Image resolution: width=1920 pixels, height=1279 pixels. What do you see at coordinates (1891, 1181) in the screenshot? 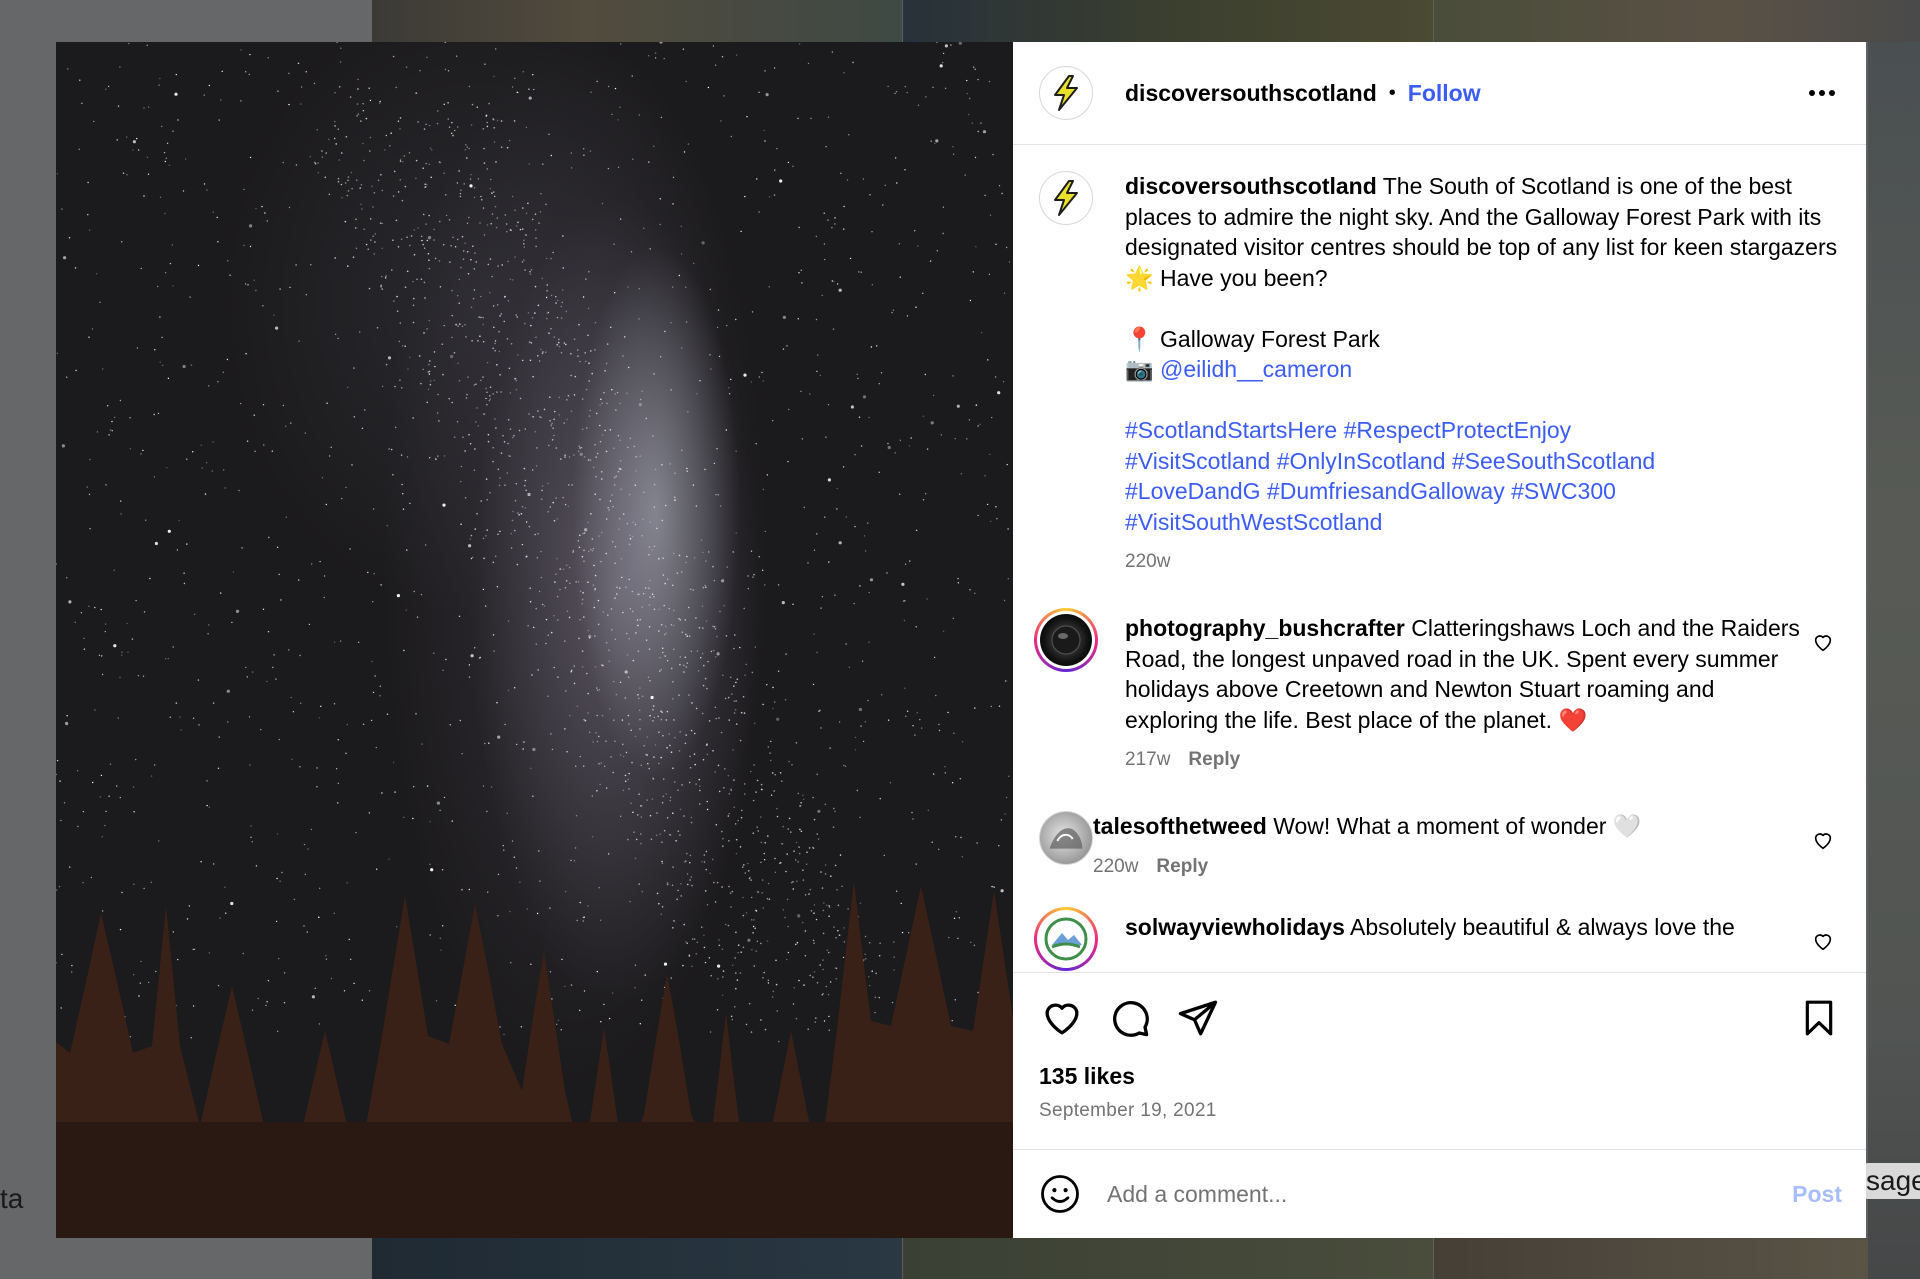
I see `background-messages-button: sage` at bounding box center [1891, 1181].